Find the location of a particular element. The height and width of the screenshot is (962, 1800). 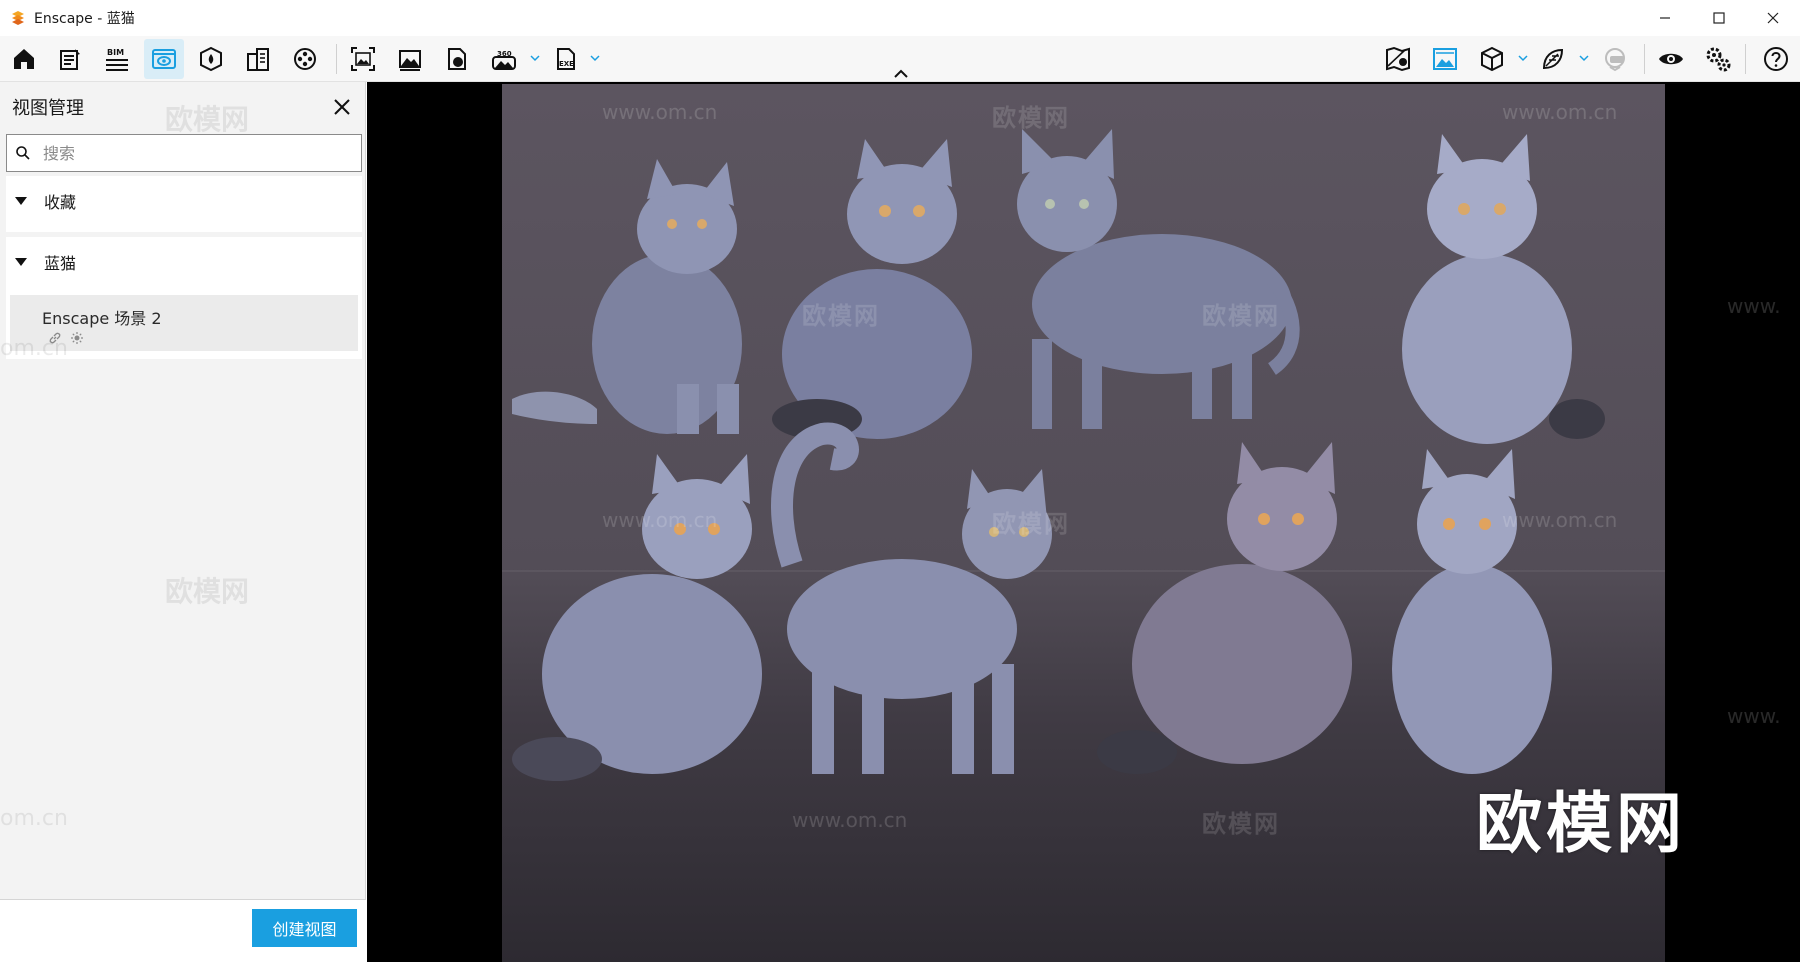

asset-library-button is located at coordinates (211, 59).